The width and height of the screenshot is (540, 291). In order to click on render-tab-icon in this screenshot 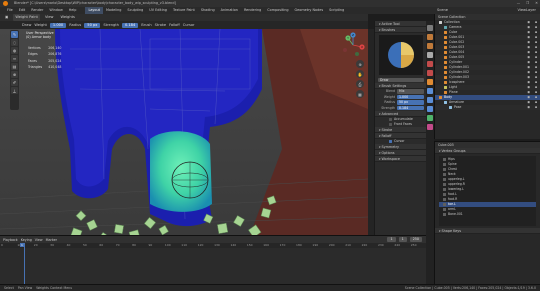, I will do `click(430, 37)`.